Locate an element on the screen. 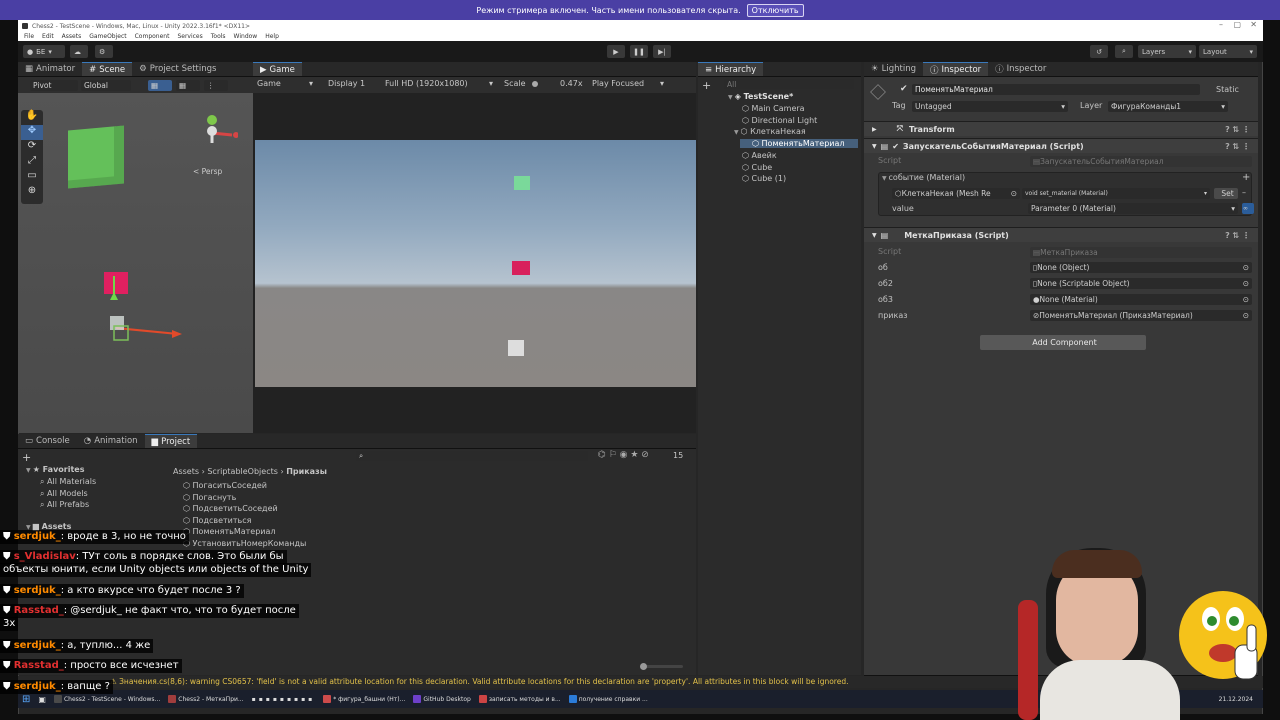  maximize-icon: ▢ is located at coordinates (1237, 24).